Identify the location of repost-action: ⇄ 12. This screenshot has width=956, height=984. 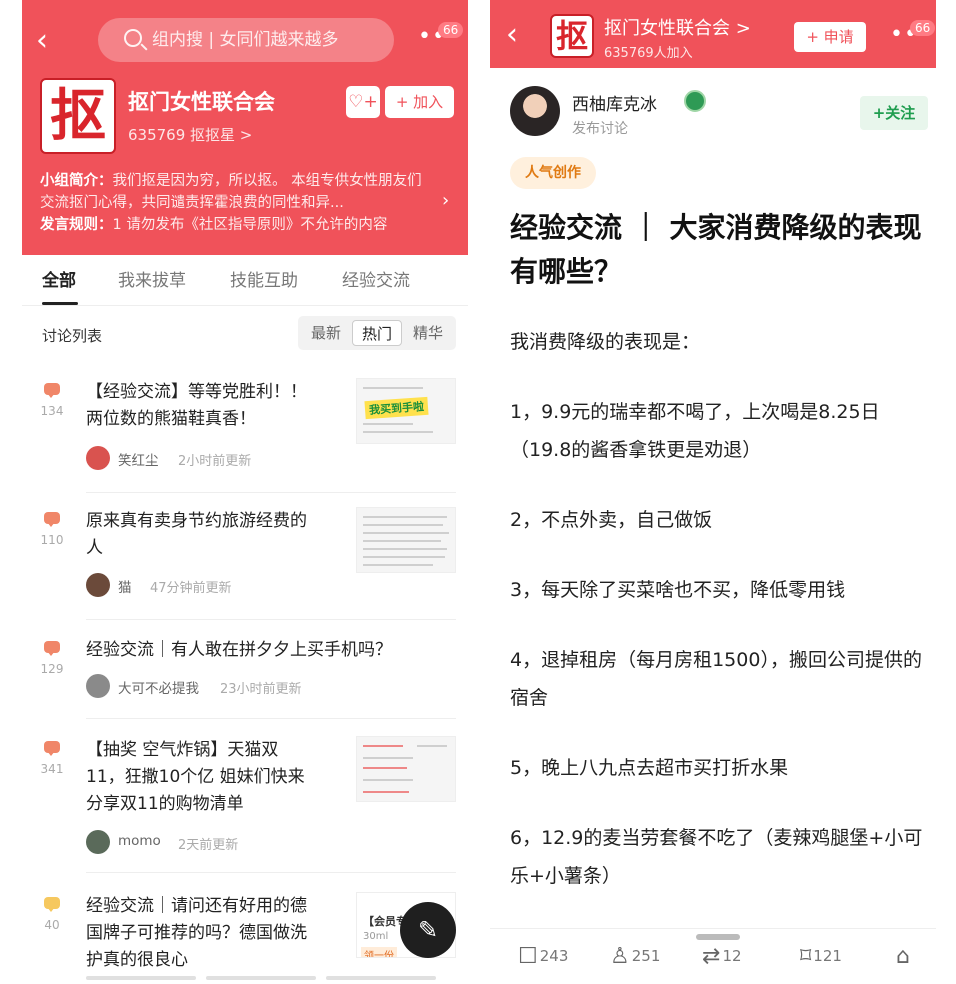
(722, 956).